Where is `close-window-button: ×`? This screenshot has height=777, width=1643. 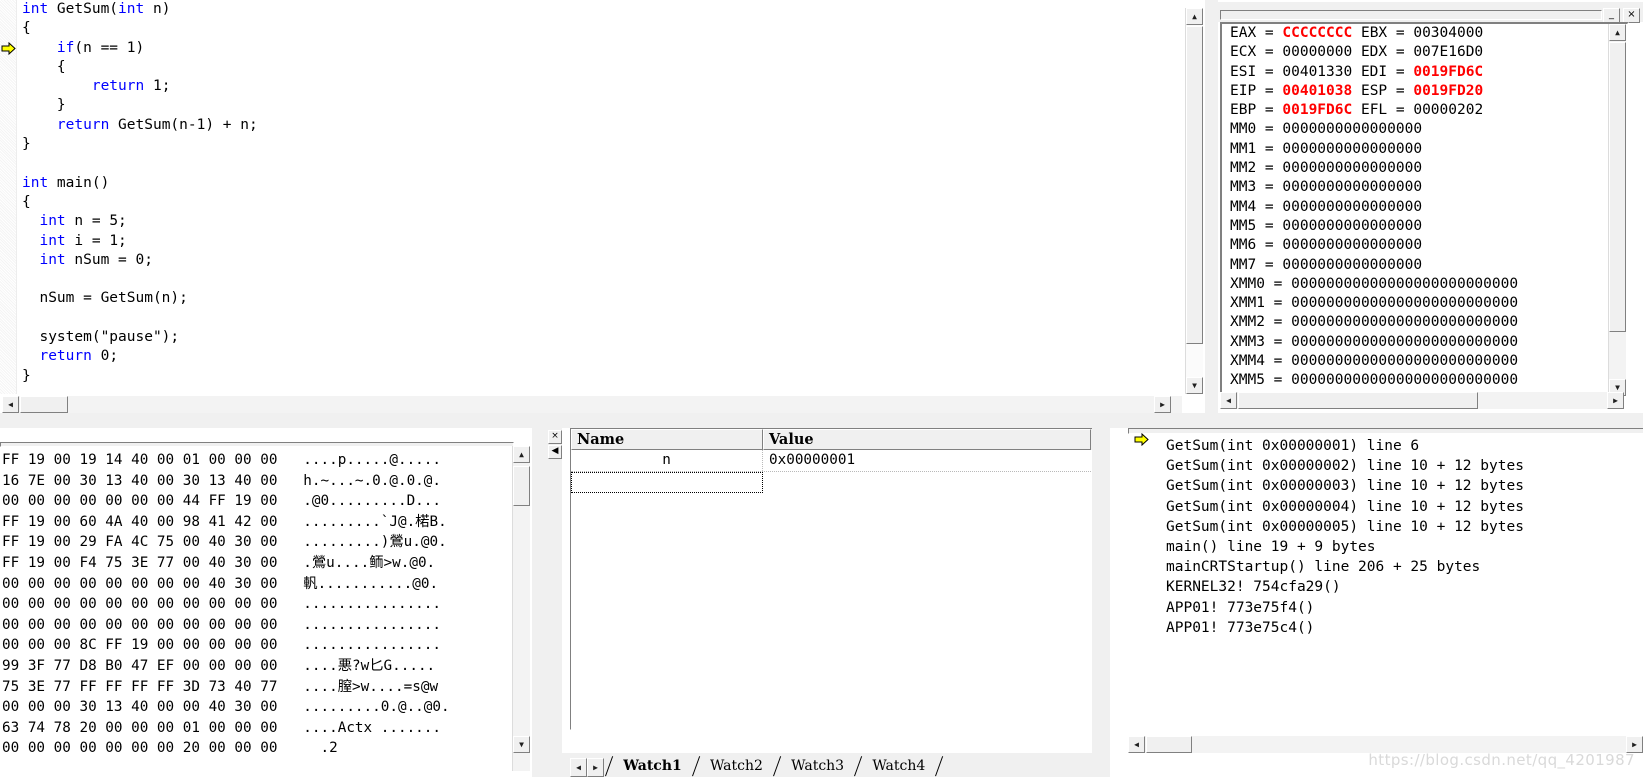 close-window-button: × is located at coordinates (1631, 15).